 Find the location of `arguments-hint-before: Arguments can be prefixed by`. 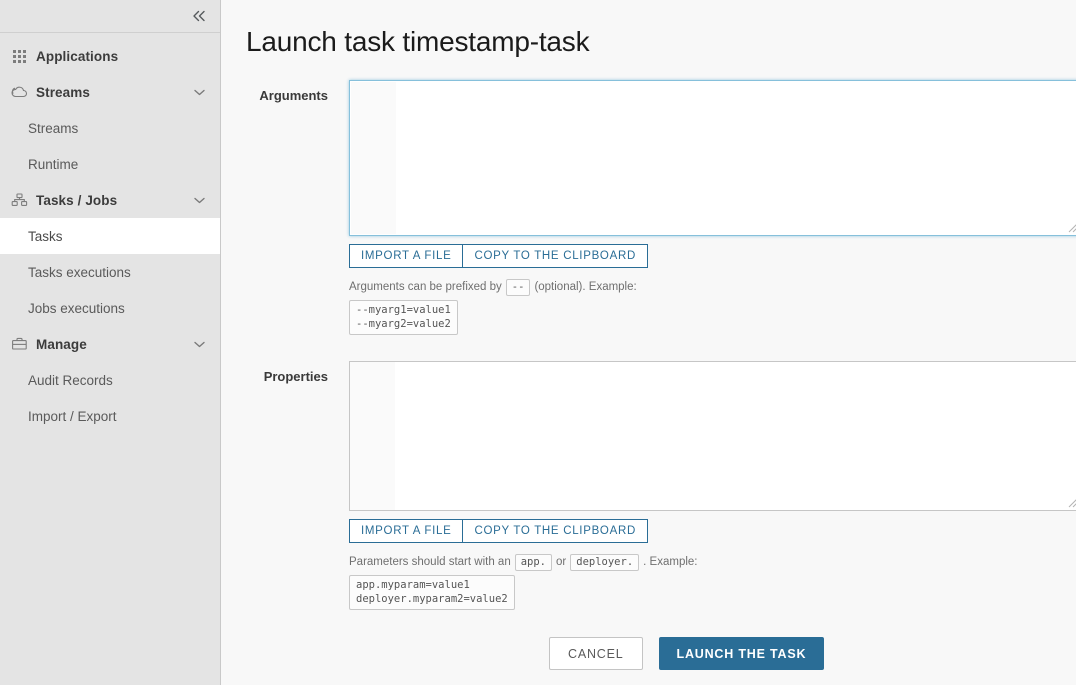

arguments-hint-before: Arguments can be prefixed by is located at coordinates (425, 287).